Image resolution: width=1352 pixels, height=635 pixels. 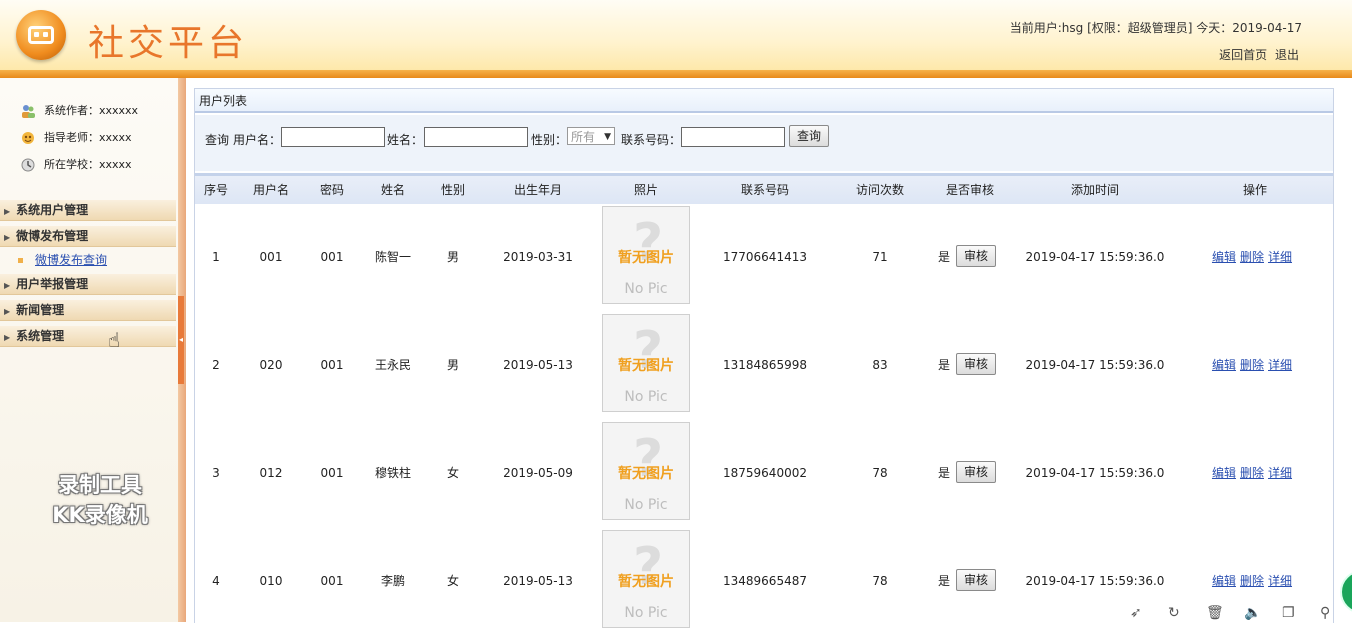 What do you see at coordinates (1155, 28) in the screenshot?
I see `current-user-info: 当前用户:hsg [权限：超级管理员] 今天：2019-04-17` at bounding box center [1155, 28].